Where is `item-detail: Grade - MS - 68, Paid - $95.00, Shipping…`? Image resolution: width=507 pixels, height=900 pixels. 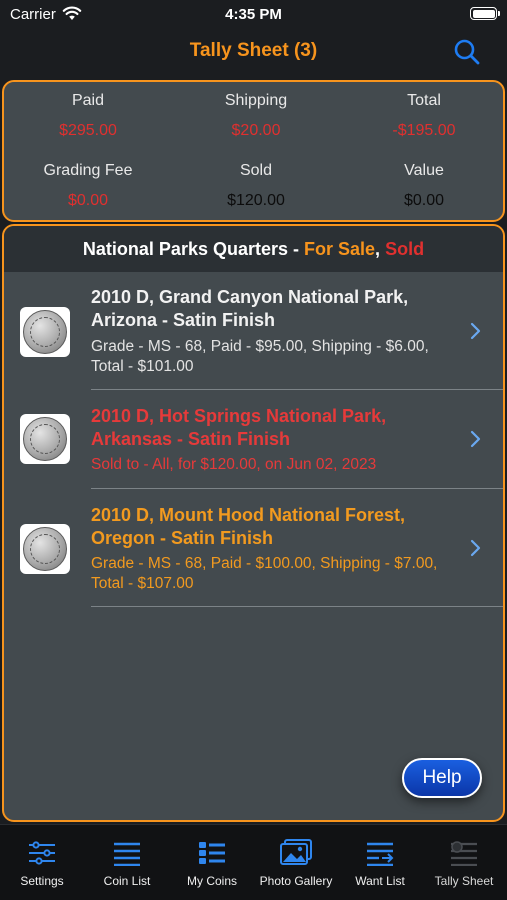 item-detail: Grade - MS - 68, Paid - $95.00, Shipping… is located at coordinates (260, 356).